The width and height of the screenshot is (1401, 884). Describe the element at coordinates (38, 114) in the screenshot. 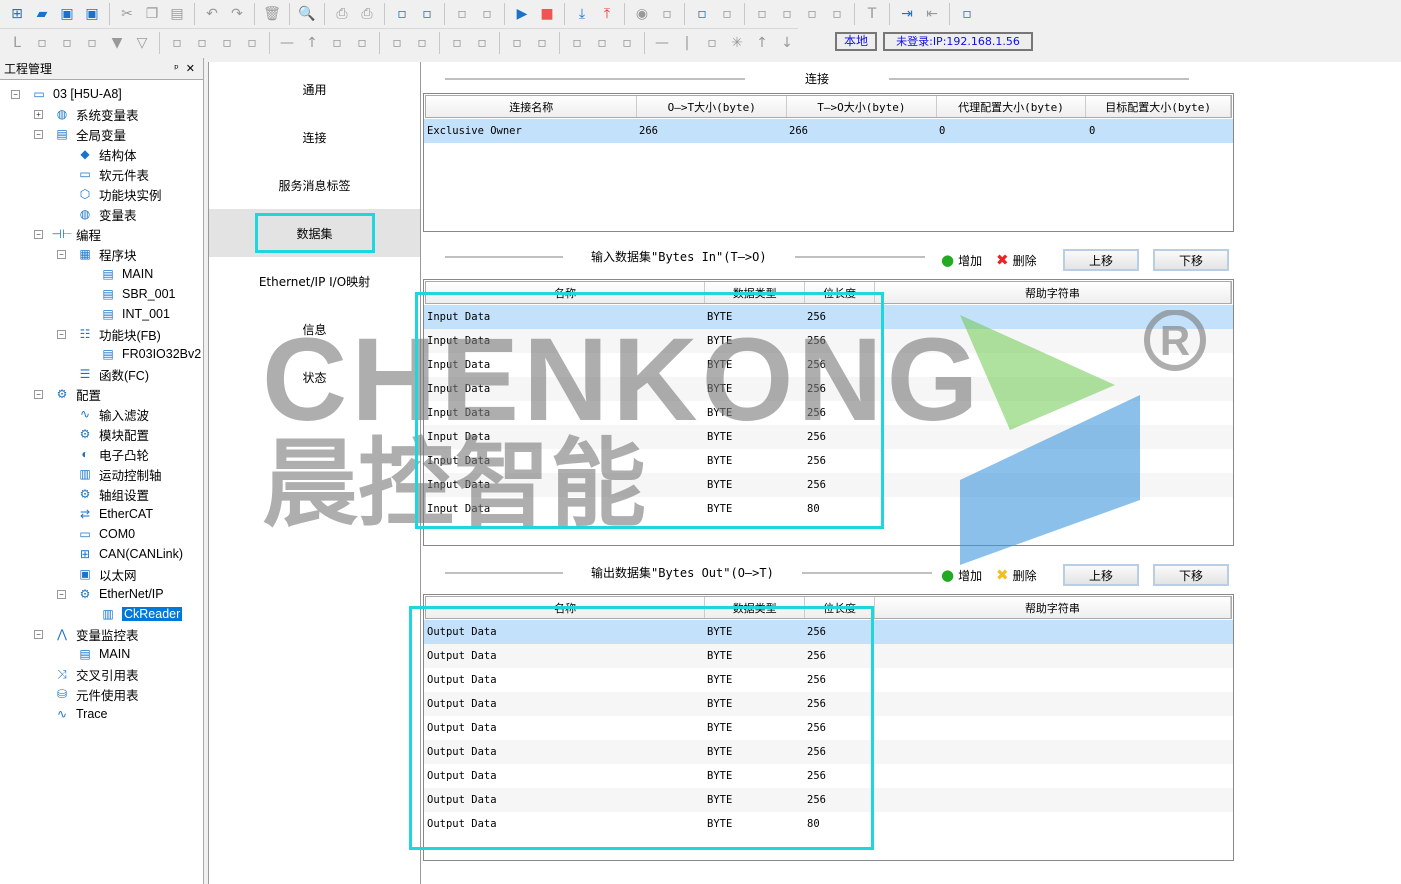

I see `expand-icon: +` at that location.